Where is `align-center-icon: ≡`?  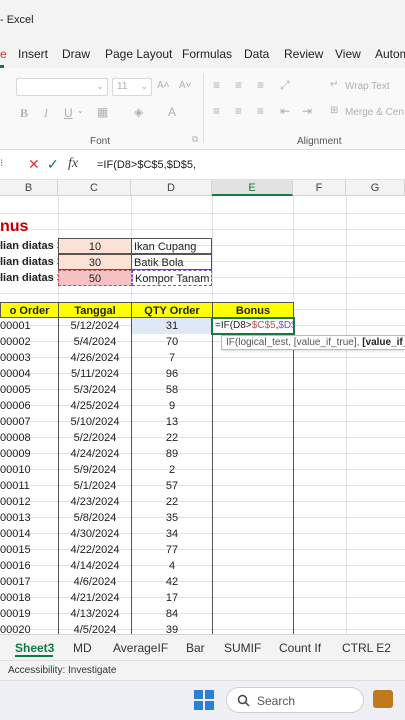 align-center-icon: ≡ is located at coordinates (238, 111).